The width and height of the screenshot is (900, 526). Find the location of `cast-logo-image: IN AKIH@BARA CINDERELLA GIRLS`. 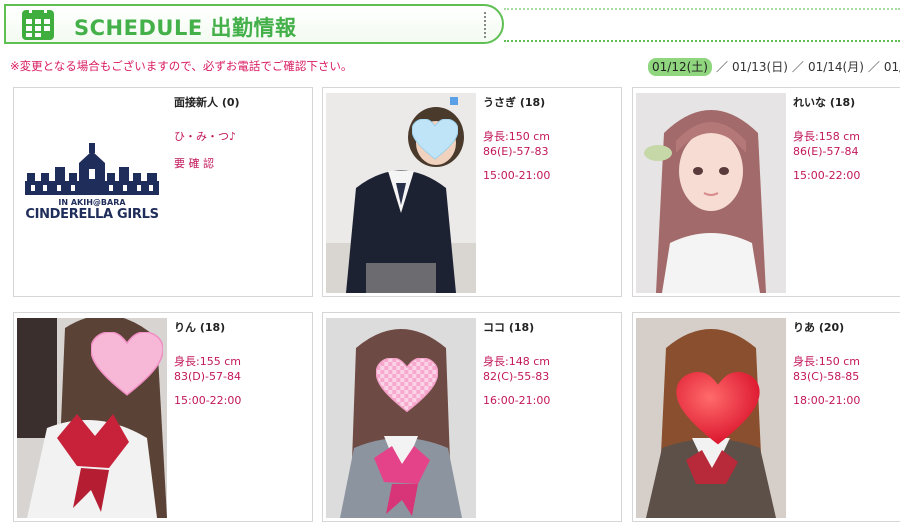

cast-logo-image: IN AKIH@BARA CINDERELLA GIRLS is located at coordinates (92, 193).